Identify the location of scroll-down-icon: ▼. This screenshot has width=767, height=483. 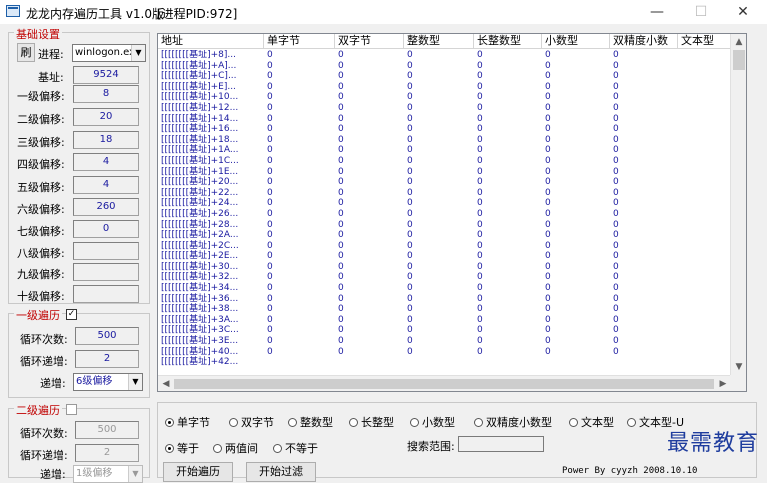
(738, 367).